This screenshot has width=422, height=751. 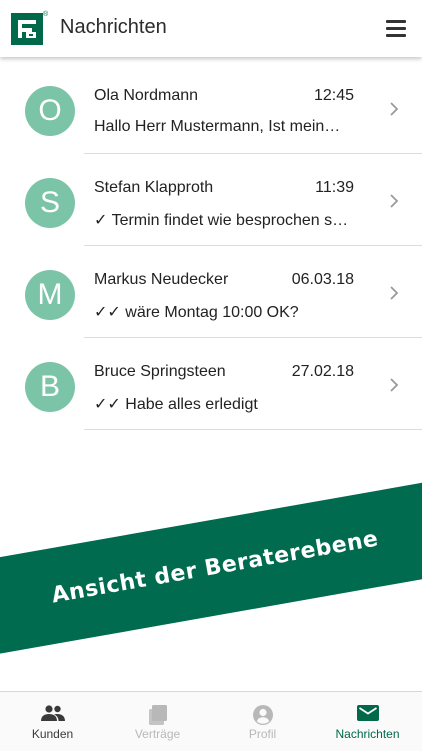 I want to click on nav-label: Profil, so click(x=262, y=734).